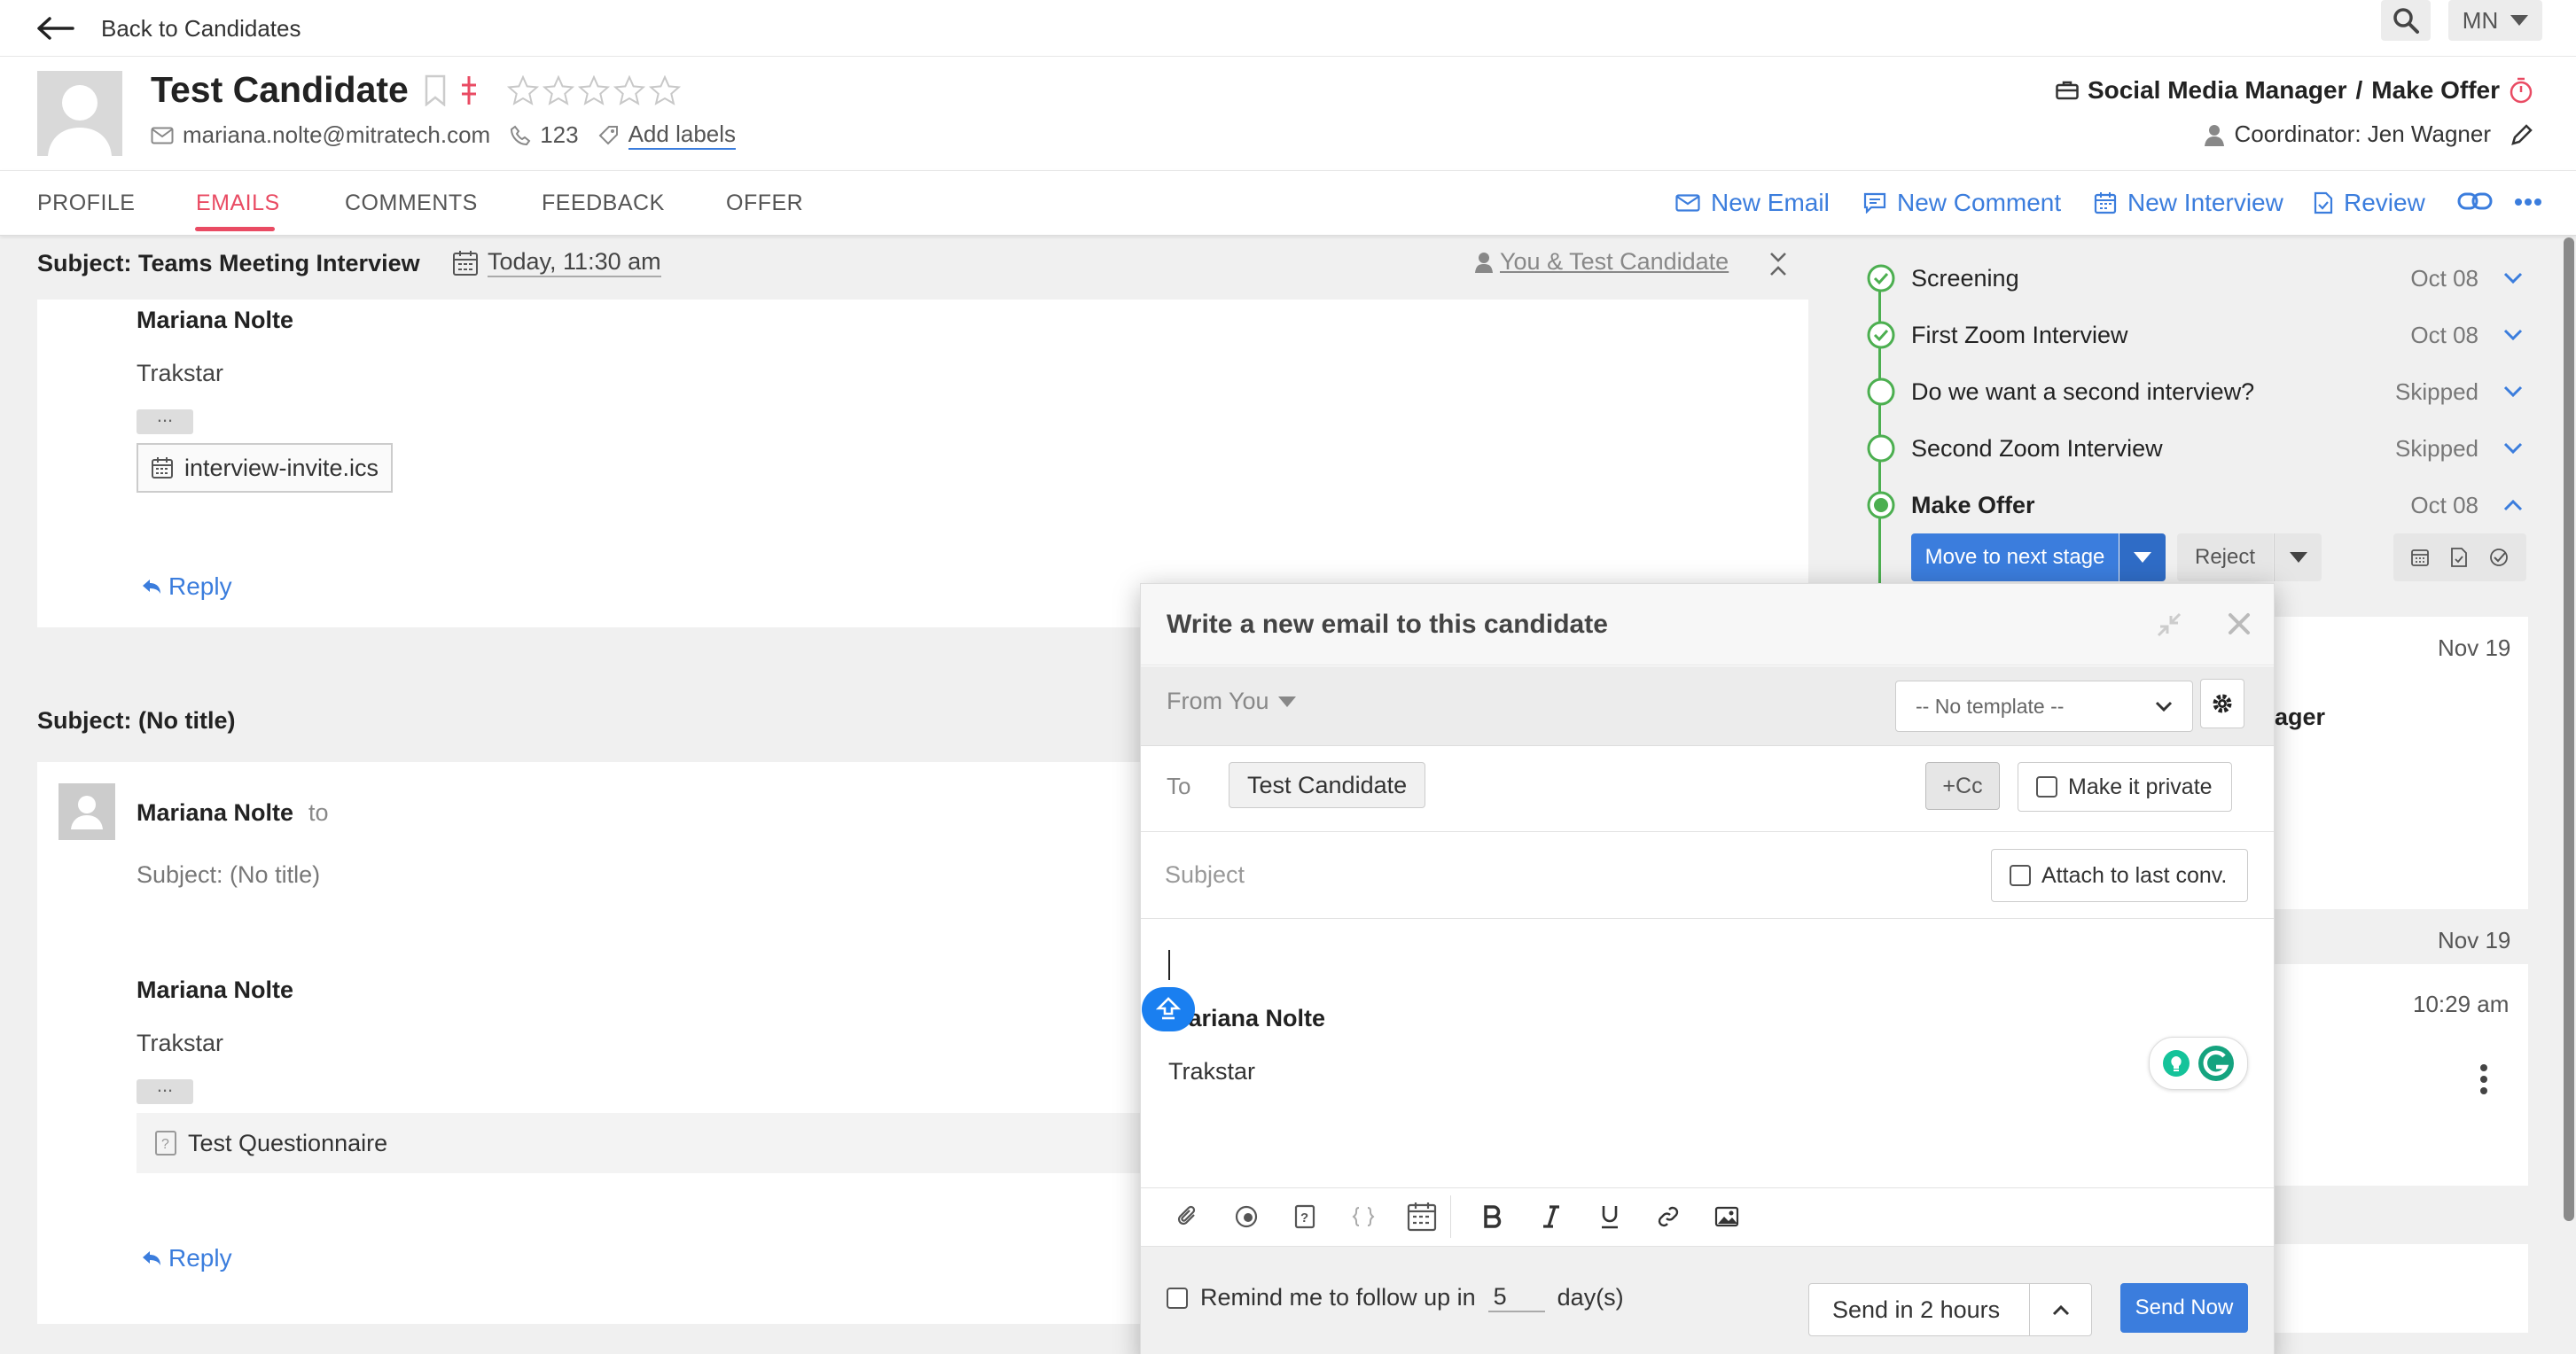 The image size is (2576, 1354). Describe the element at coordinates (2044, 707) in the screenshot. I see `template-select: -- No template --` at that location.